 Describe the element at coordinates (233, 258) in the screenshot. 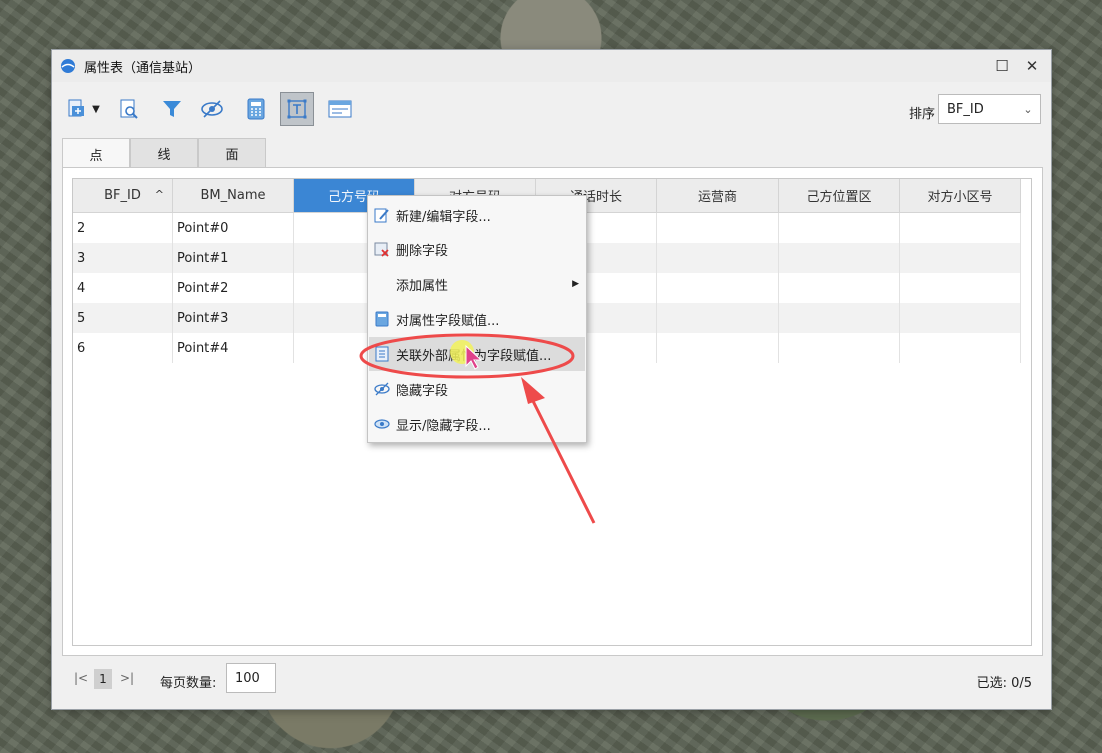

I see `table-cell: Point#1` at that location.